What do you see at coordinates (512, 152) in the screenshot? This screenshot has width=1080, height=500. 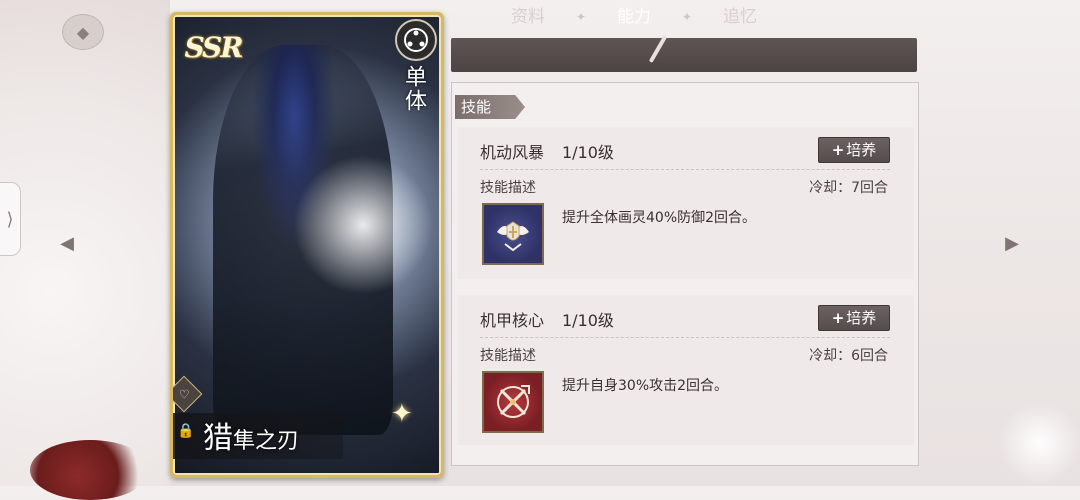 I see `skill-name: 机动风暴` at bounding box center [512, 152].